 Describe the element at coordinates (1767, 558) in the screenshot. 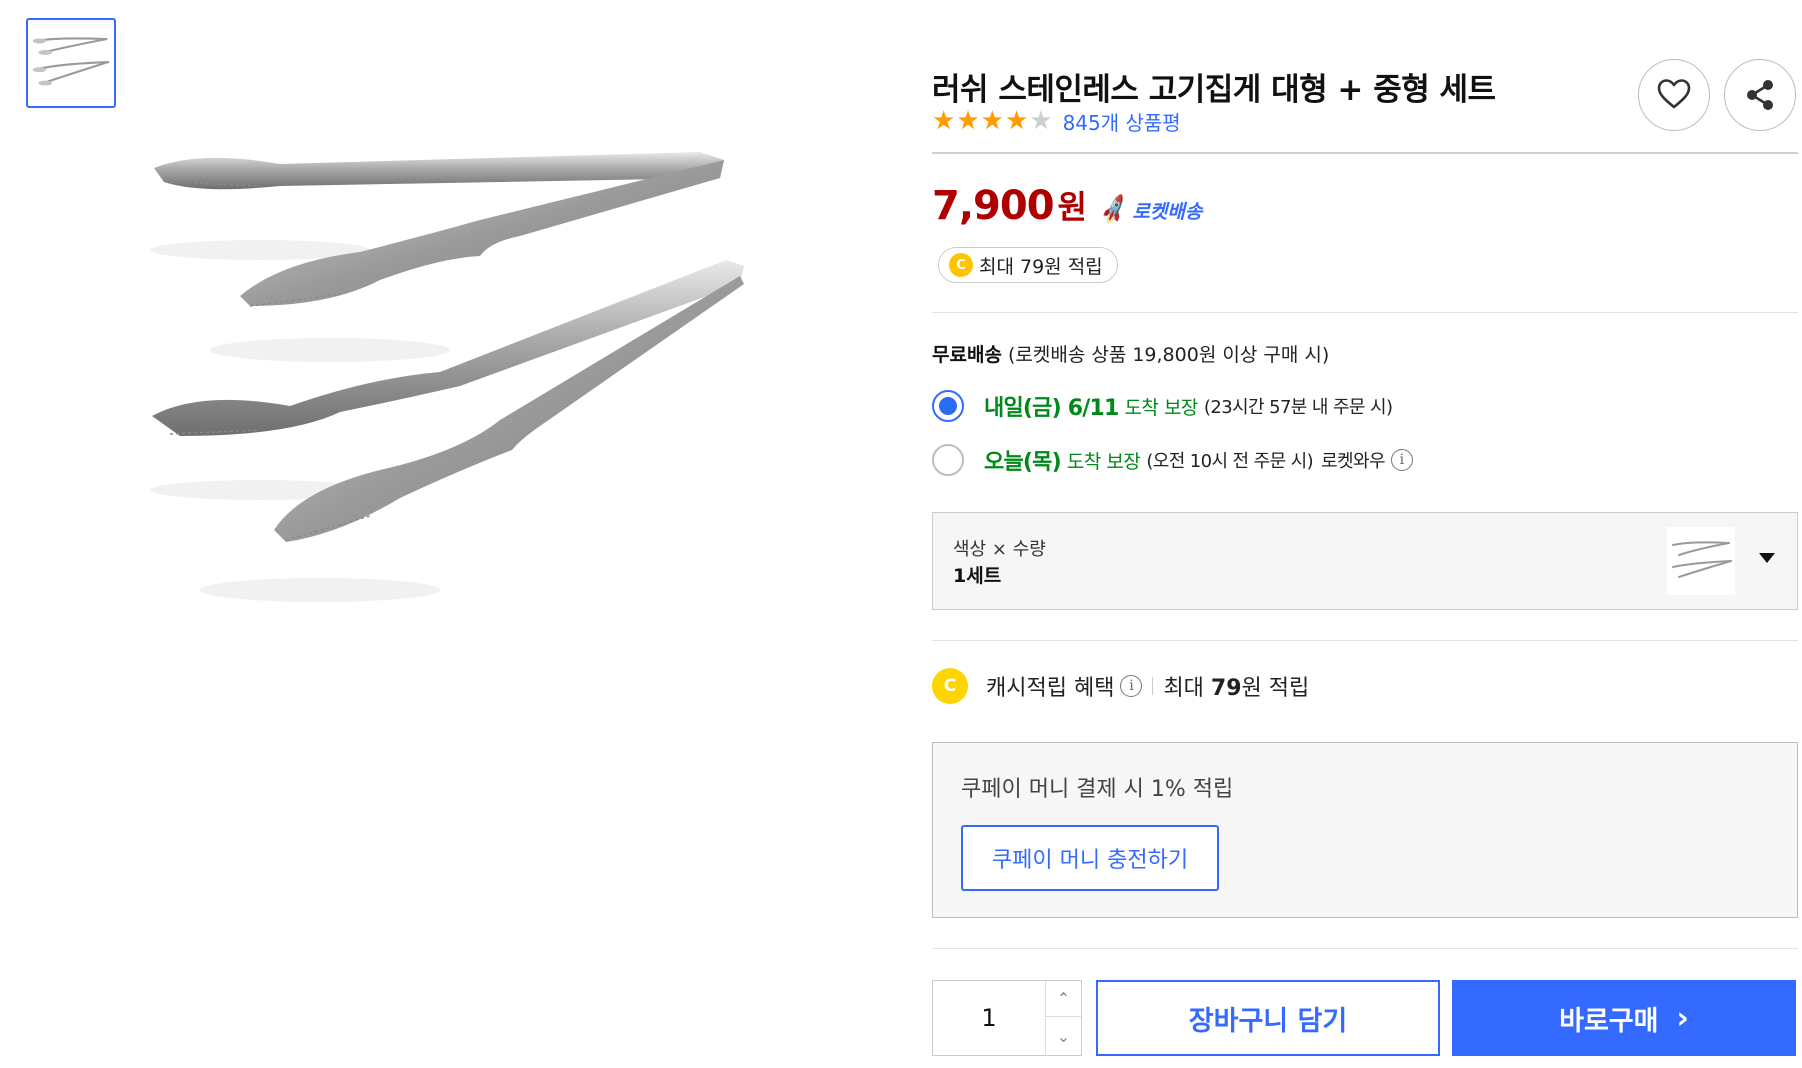

I see `chevron-down-icon` at that location.